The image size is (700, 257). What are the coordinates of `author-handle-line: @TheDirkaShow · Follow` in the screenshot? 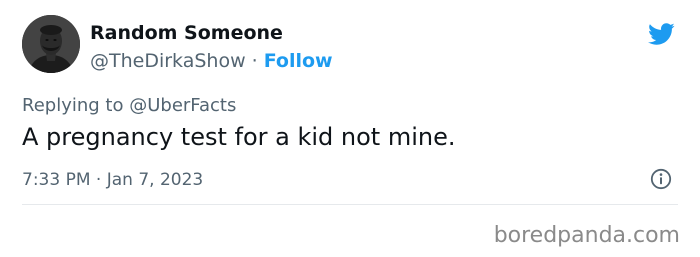 It's located at (211, 61).